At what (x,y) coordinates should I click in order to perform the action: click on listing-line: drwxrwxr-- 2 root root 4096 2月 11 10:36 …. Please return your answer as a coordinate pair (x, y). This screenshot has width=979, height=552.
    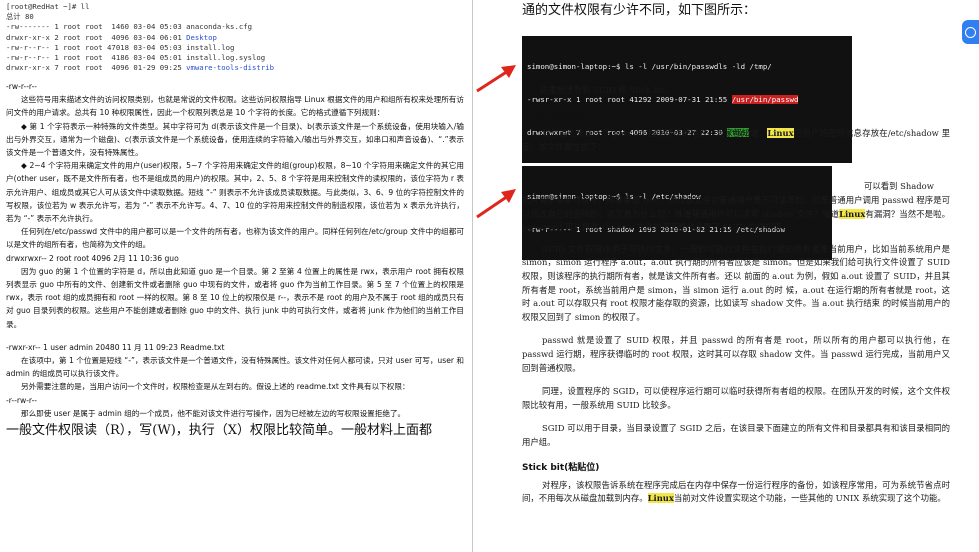
    Looking at the image, I should click on (92, 258).